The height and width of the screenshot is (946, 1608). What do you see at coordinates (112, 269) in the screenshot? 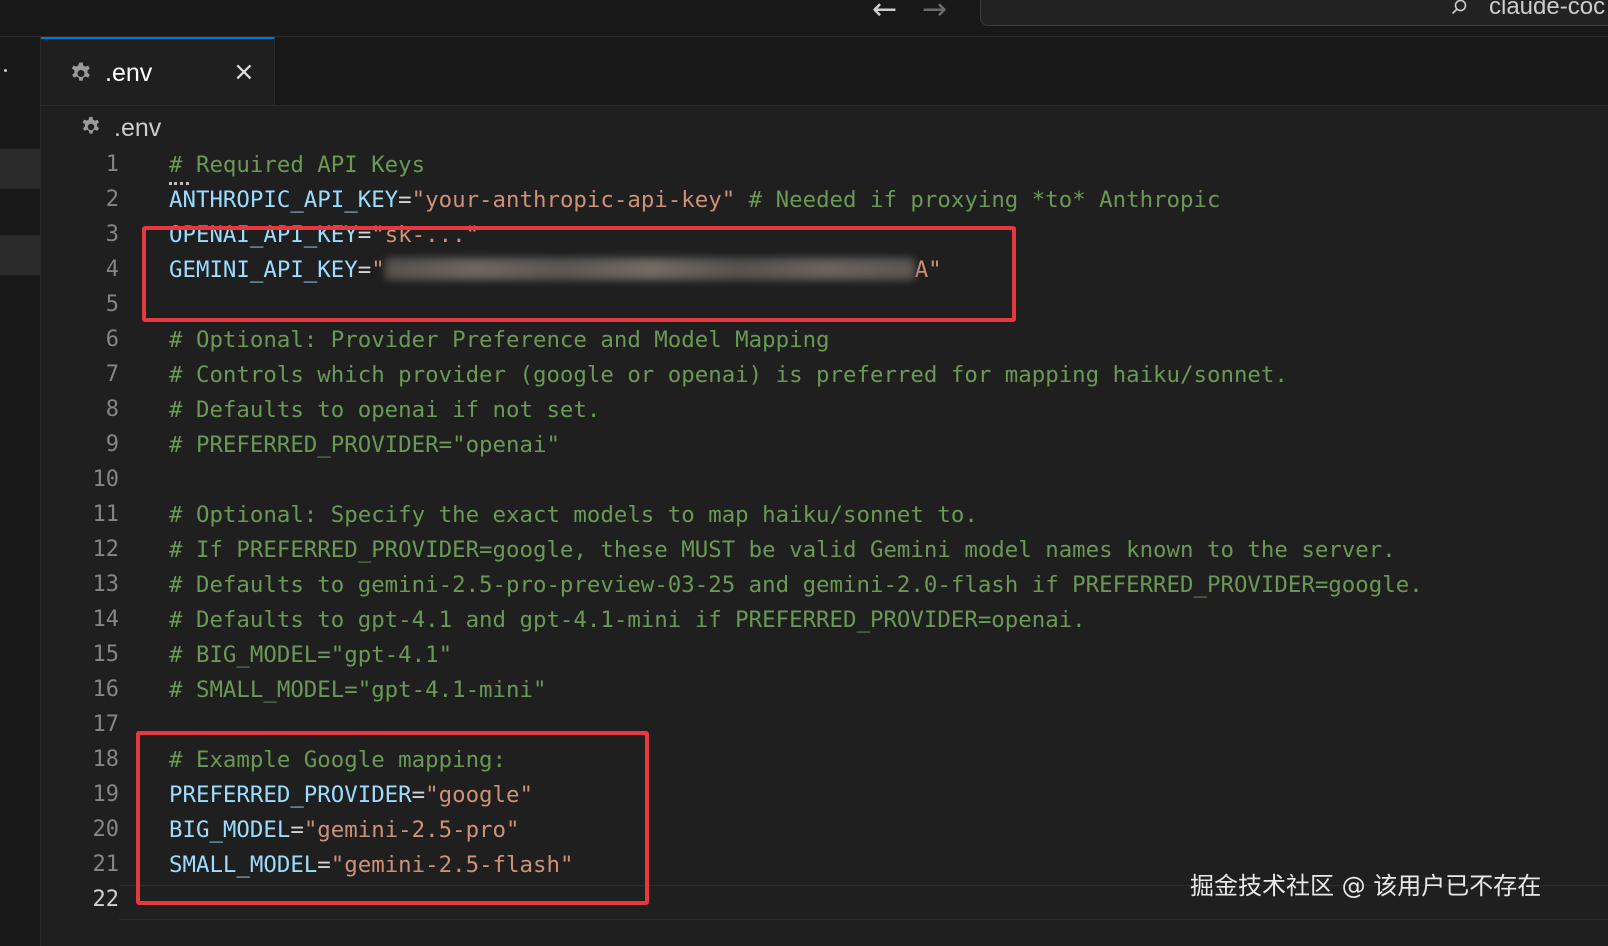
I see `line-number: 4` at bounding box center [112, 269].